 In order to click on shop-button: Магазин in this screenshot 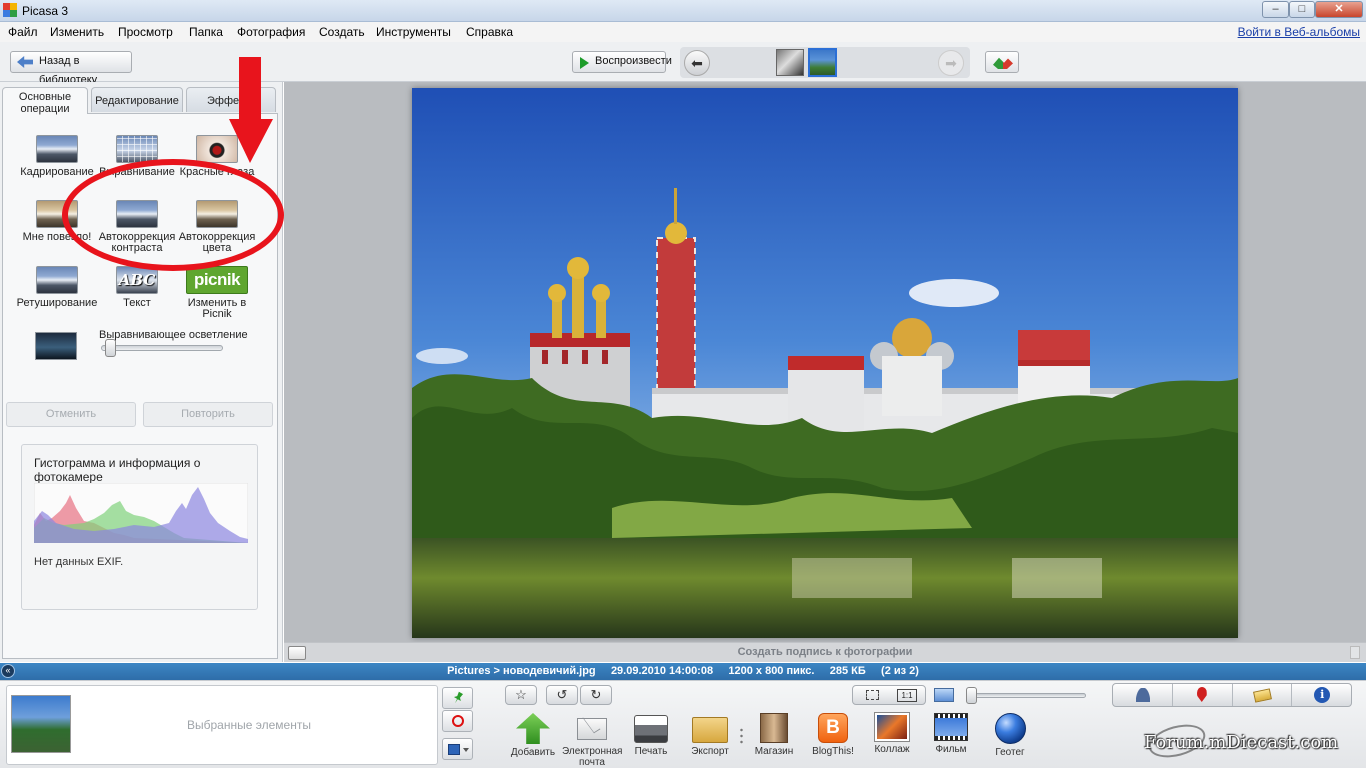, I will do `click(774, 735)`.